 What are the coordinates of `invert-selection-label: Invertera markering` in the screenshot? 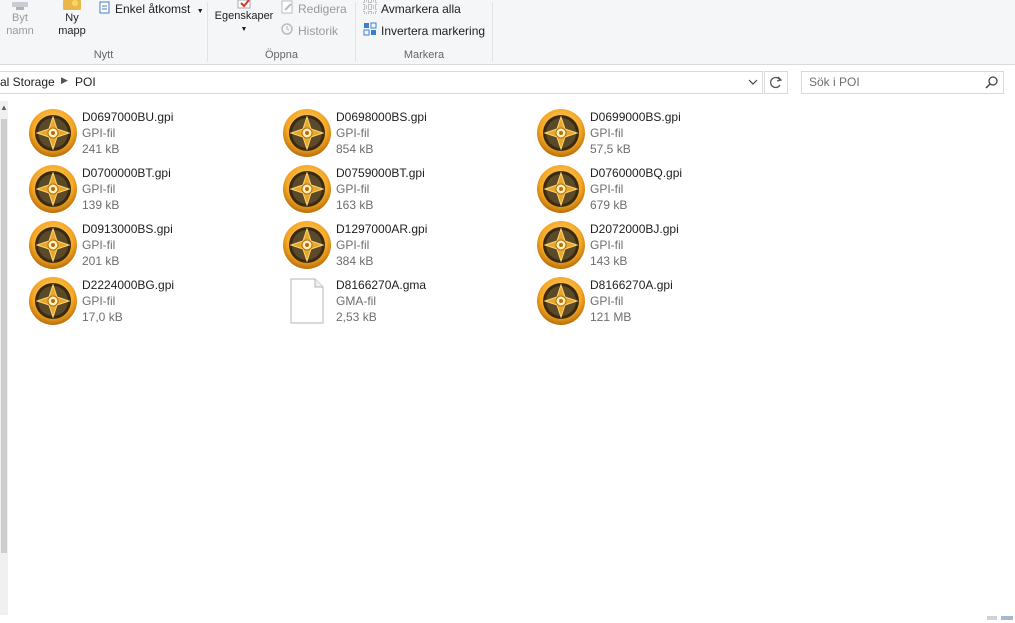 It's located at (433, 31).